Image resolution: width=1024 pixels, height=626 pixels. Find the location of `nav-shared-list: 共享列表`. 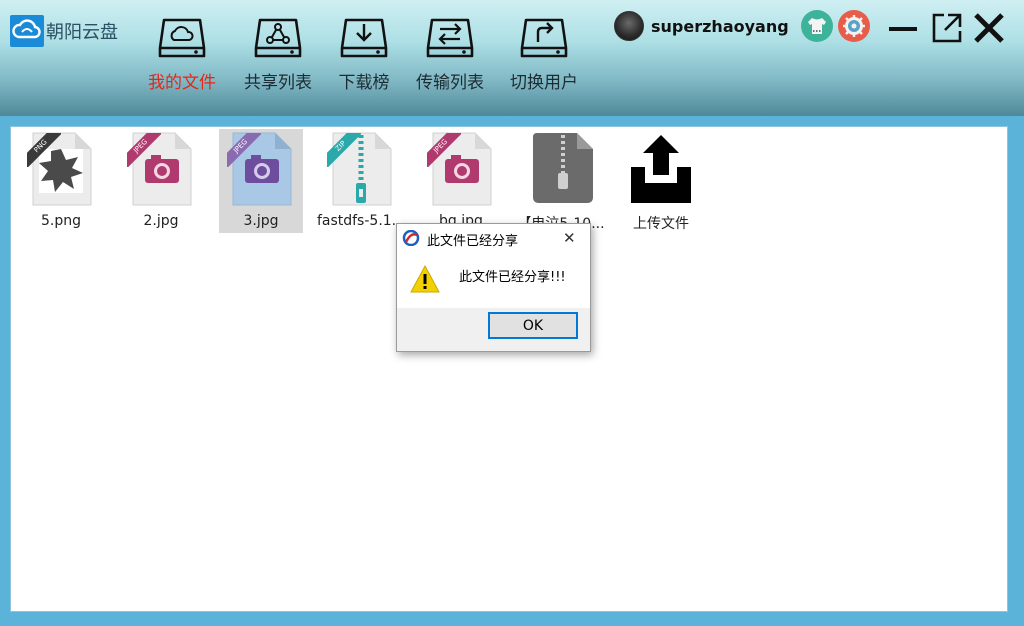

nav-shared-list: 共享列表 is located at coordinates (278, 54).